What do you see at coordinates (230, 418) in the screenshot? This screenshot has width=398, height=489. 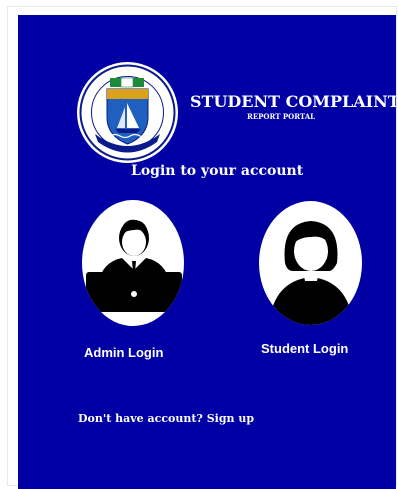 I see `signup-link: Sign up` at bounding box center [230, 418].